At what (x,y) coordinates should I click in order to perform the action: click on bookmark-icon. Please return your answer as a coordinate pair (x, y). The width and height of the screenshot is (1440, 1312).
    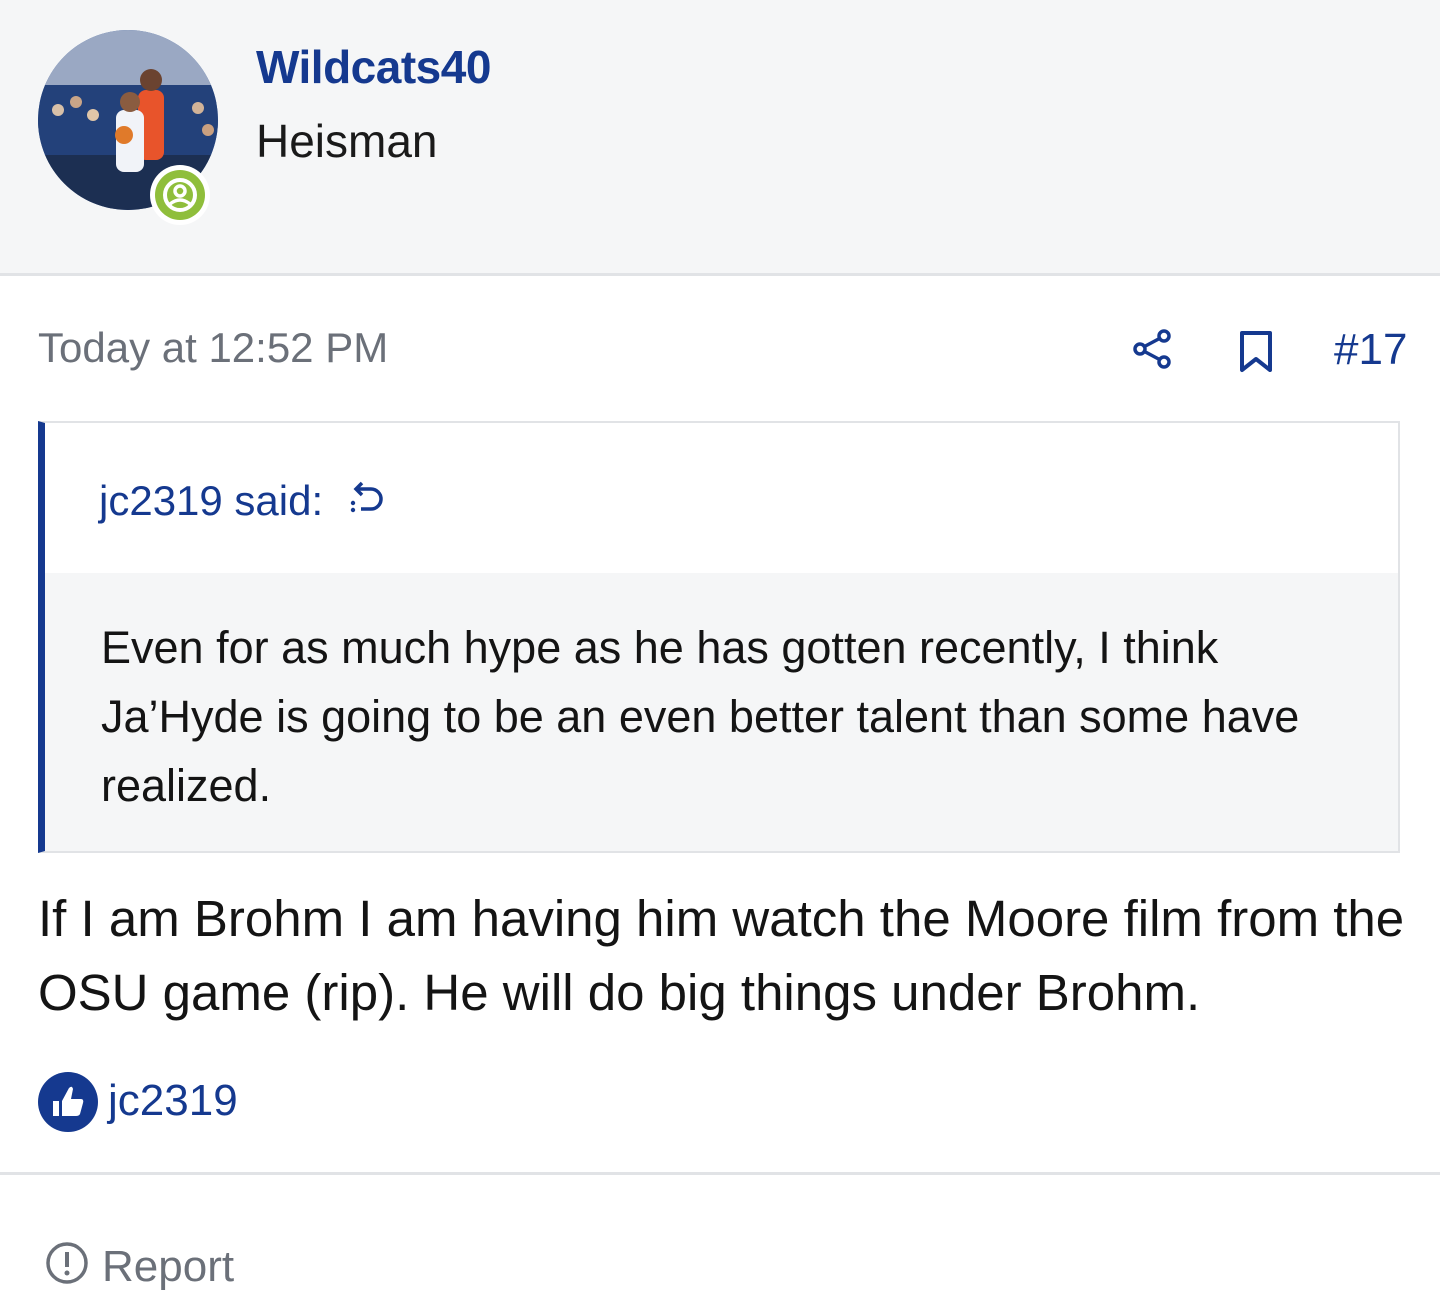
    Looking at the image, I should click on (1256, 354).